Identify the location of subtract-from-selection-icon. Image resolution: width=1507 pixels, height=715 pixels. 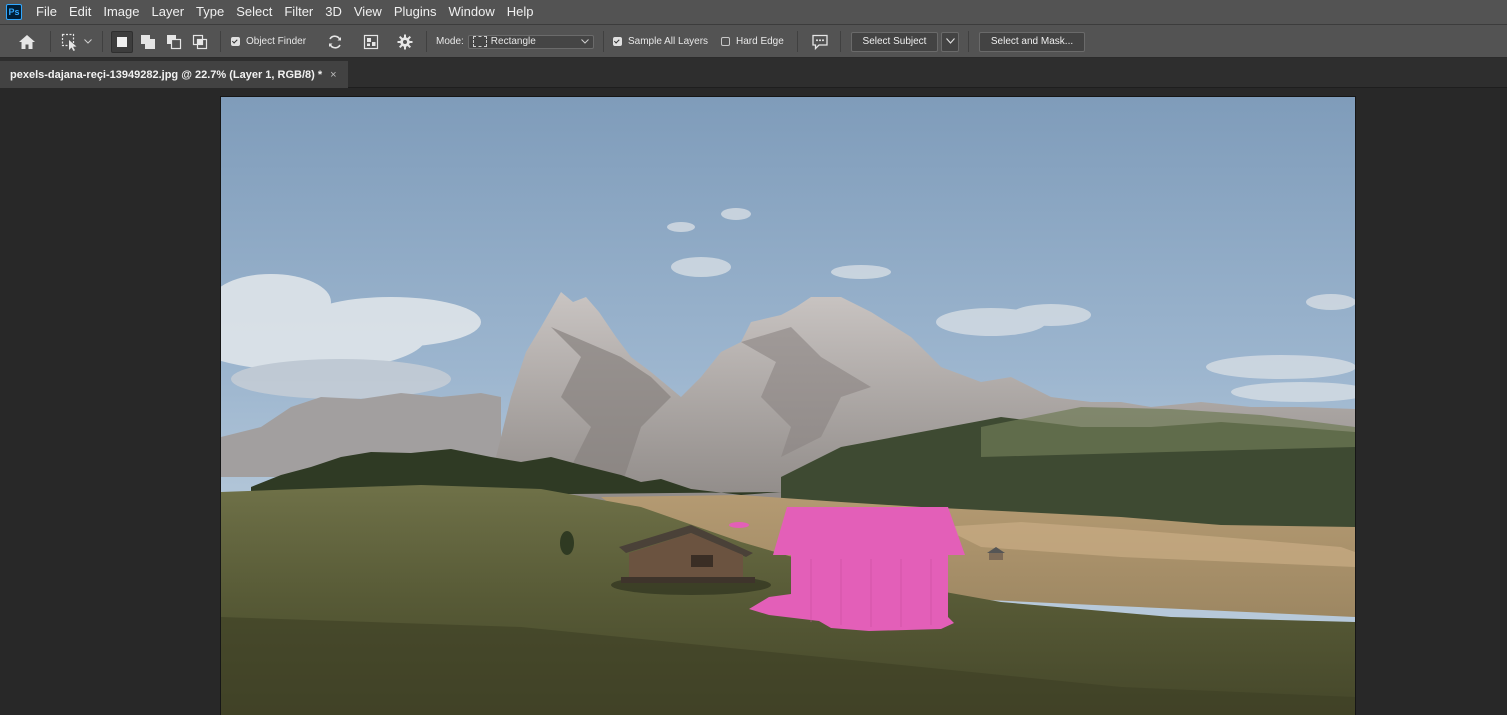
(174, 42).